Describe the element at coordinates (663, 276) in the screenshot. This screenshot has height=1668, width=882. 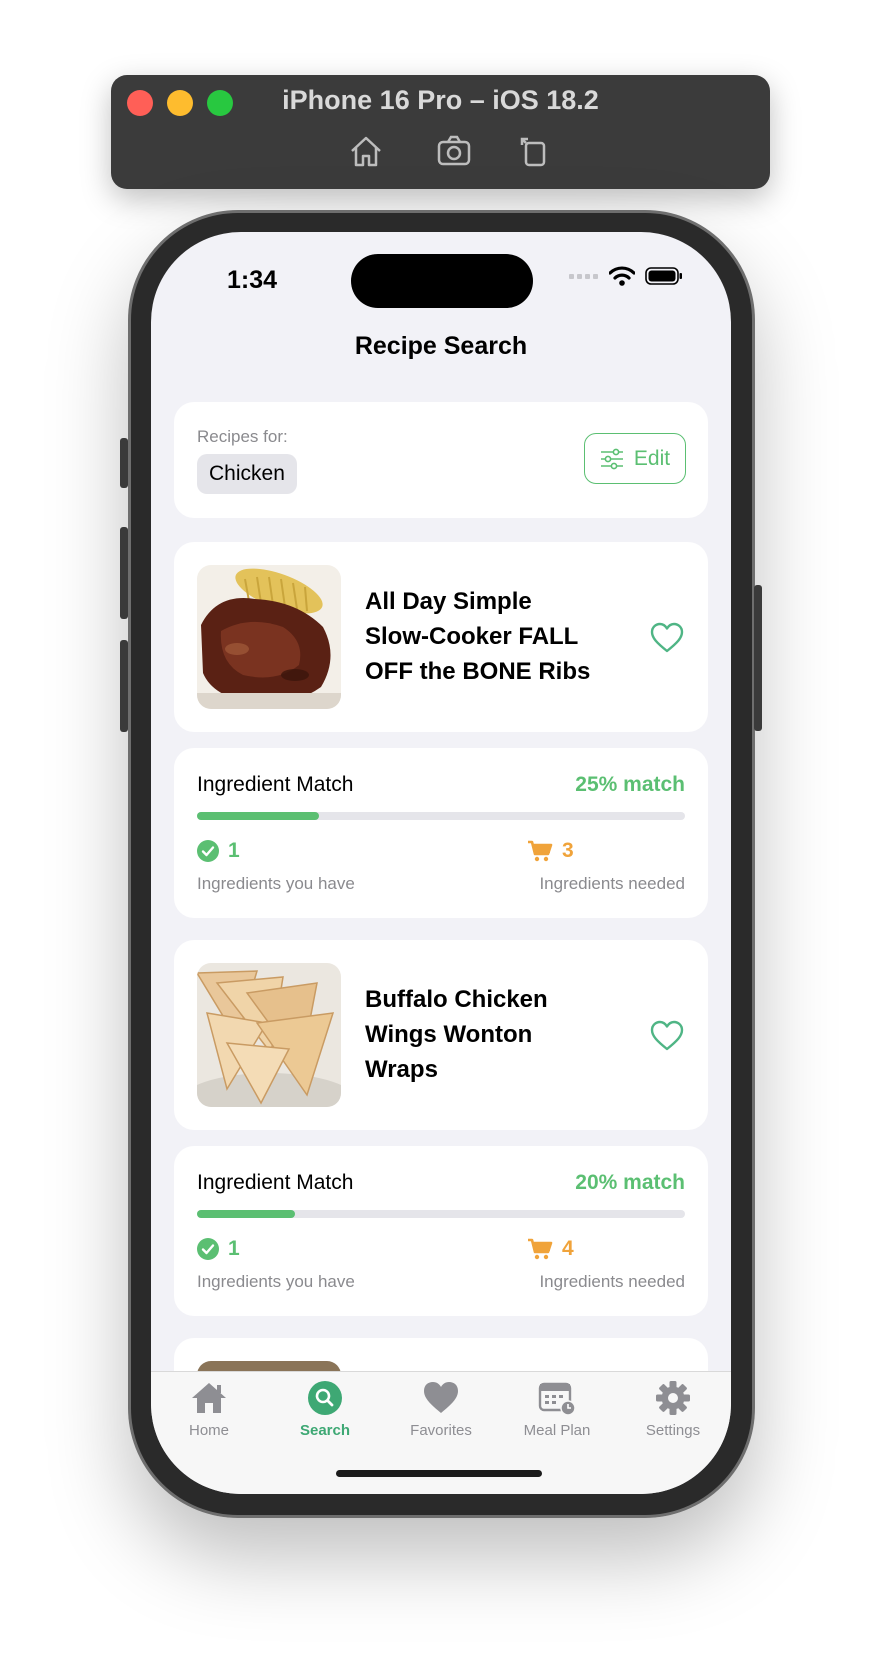
I see `battery-icon` at that location.